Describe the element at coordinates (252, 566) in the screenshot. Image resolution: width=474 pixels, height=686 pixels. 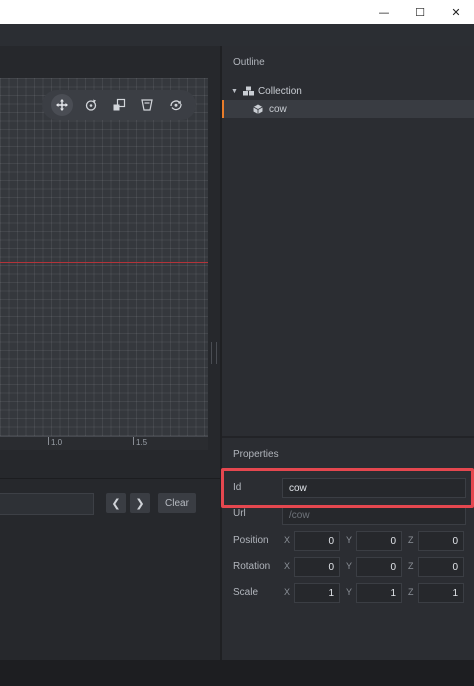
I see `rotation-label: Rotation` at that location.